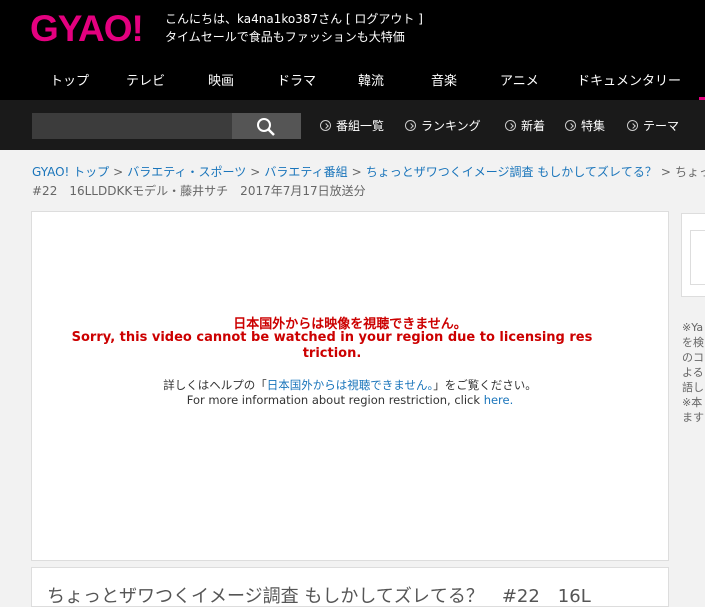 Image resolution: width=705 pixels, height=607 pixels. I want to click on help-info-ja-prefix: 詳しくはヘルプの「, so click(215, 385).